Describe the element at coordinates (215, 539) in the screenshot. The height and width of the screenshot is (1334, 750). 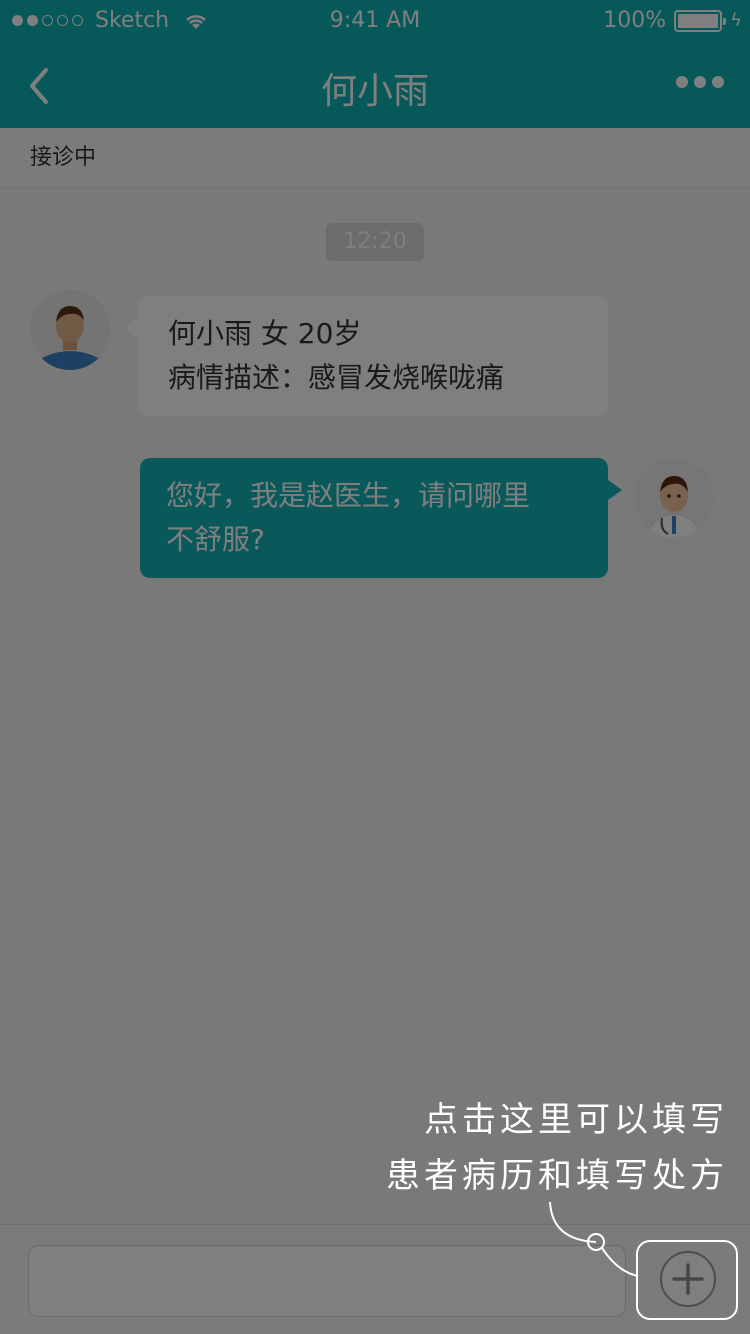
I see `doctor-message-line: 不舒服?` at that location.